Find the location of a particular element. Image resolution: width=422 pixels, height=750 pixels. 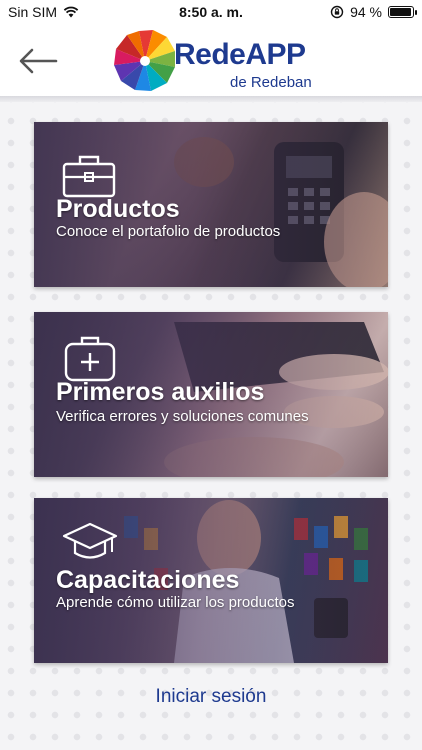

battery-fill is located at coordinates (400, 12).